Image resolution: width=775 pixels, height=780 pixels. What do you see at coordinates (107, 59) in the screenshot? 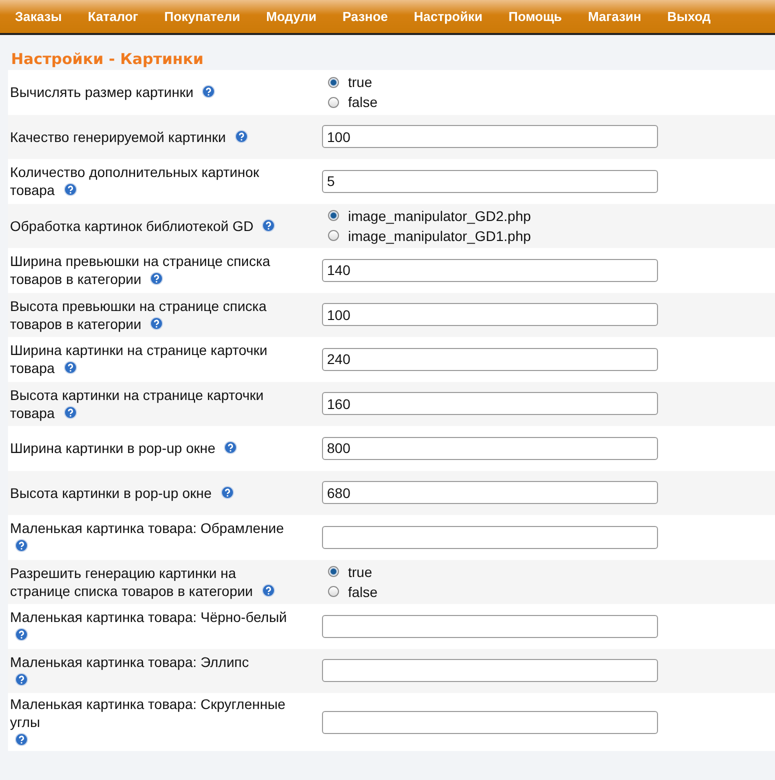
I see `page-title: Настройки - Картинки` at bounding box center [107, 59].